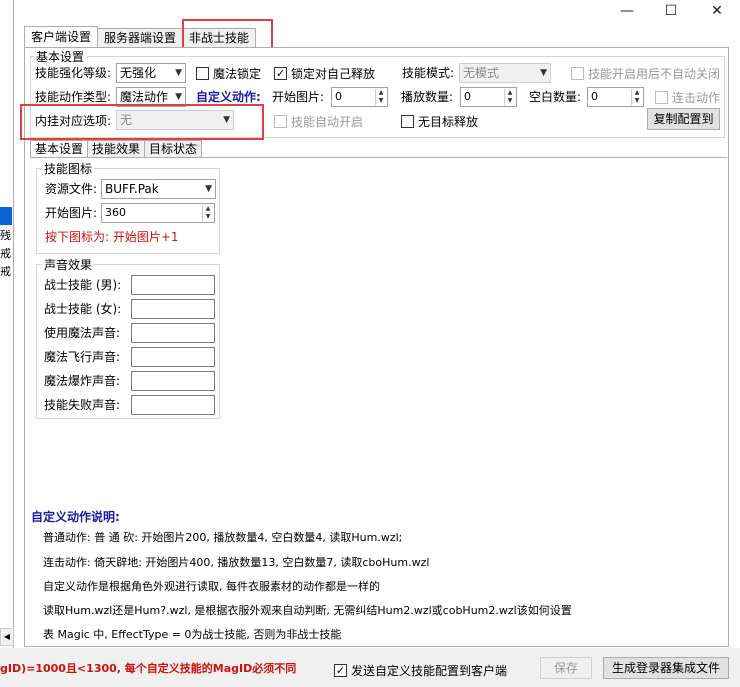 Image resolution: width=740 pixels, height=687 pixels. I want to click on desc-line: 表 Magic 中, EffectType = 0为战士技能, 否则为非战士技能, so click(192, 634).